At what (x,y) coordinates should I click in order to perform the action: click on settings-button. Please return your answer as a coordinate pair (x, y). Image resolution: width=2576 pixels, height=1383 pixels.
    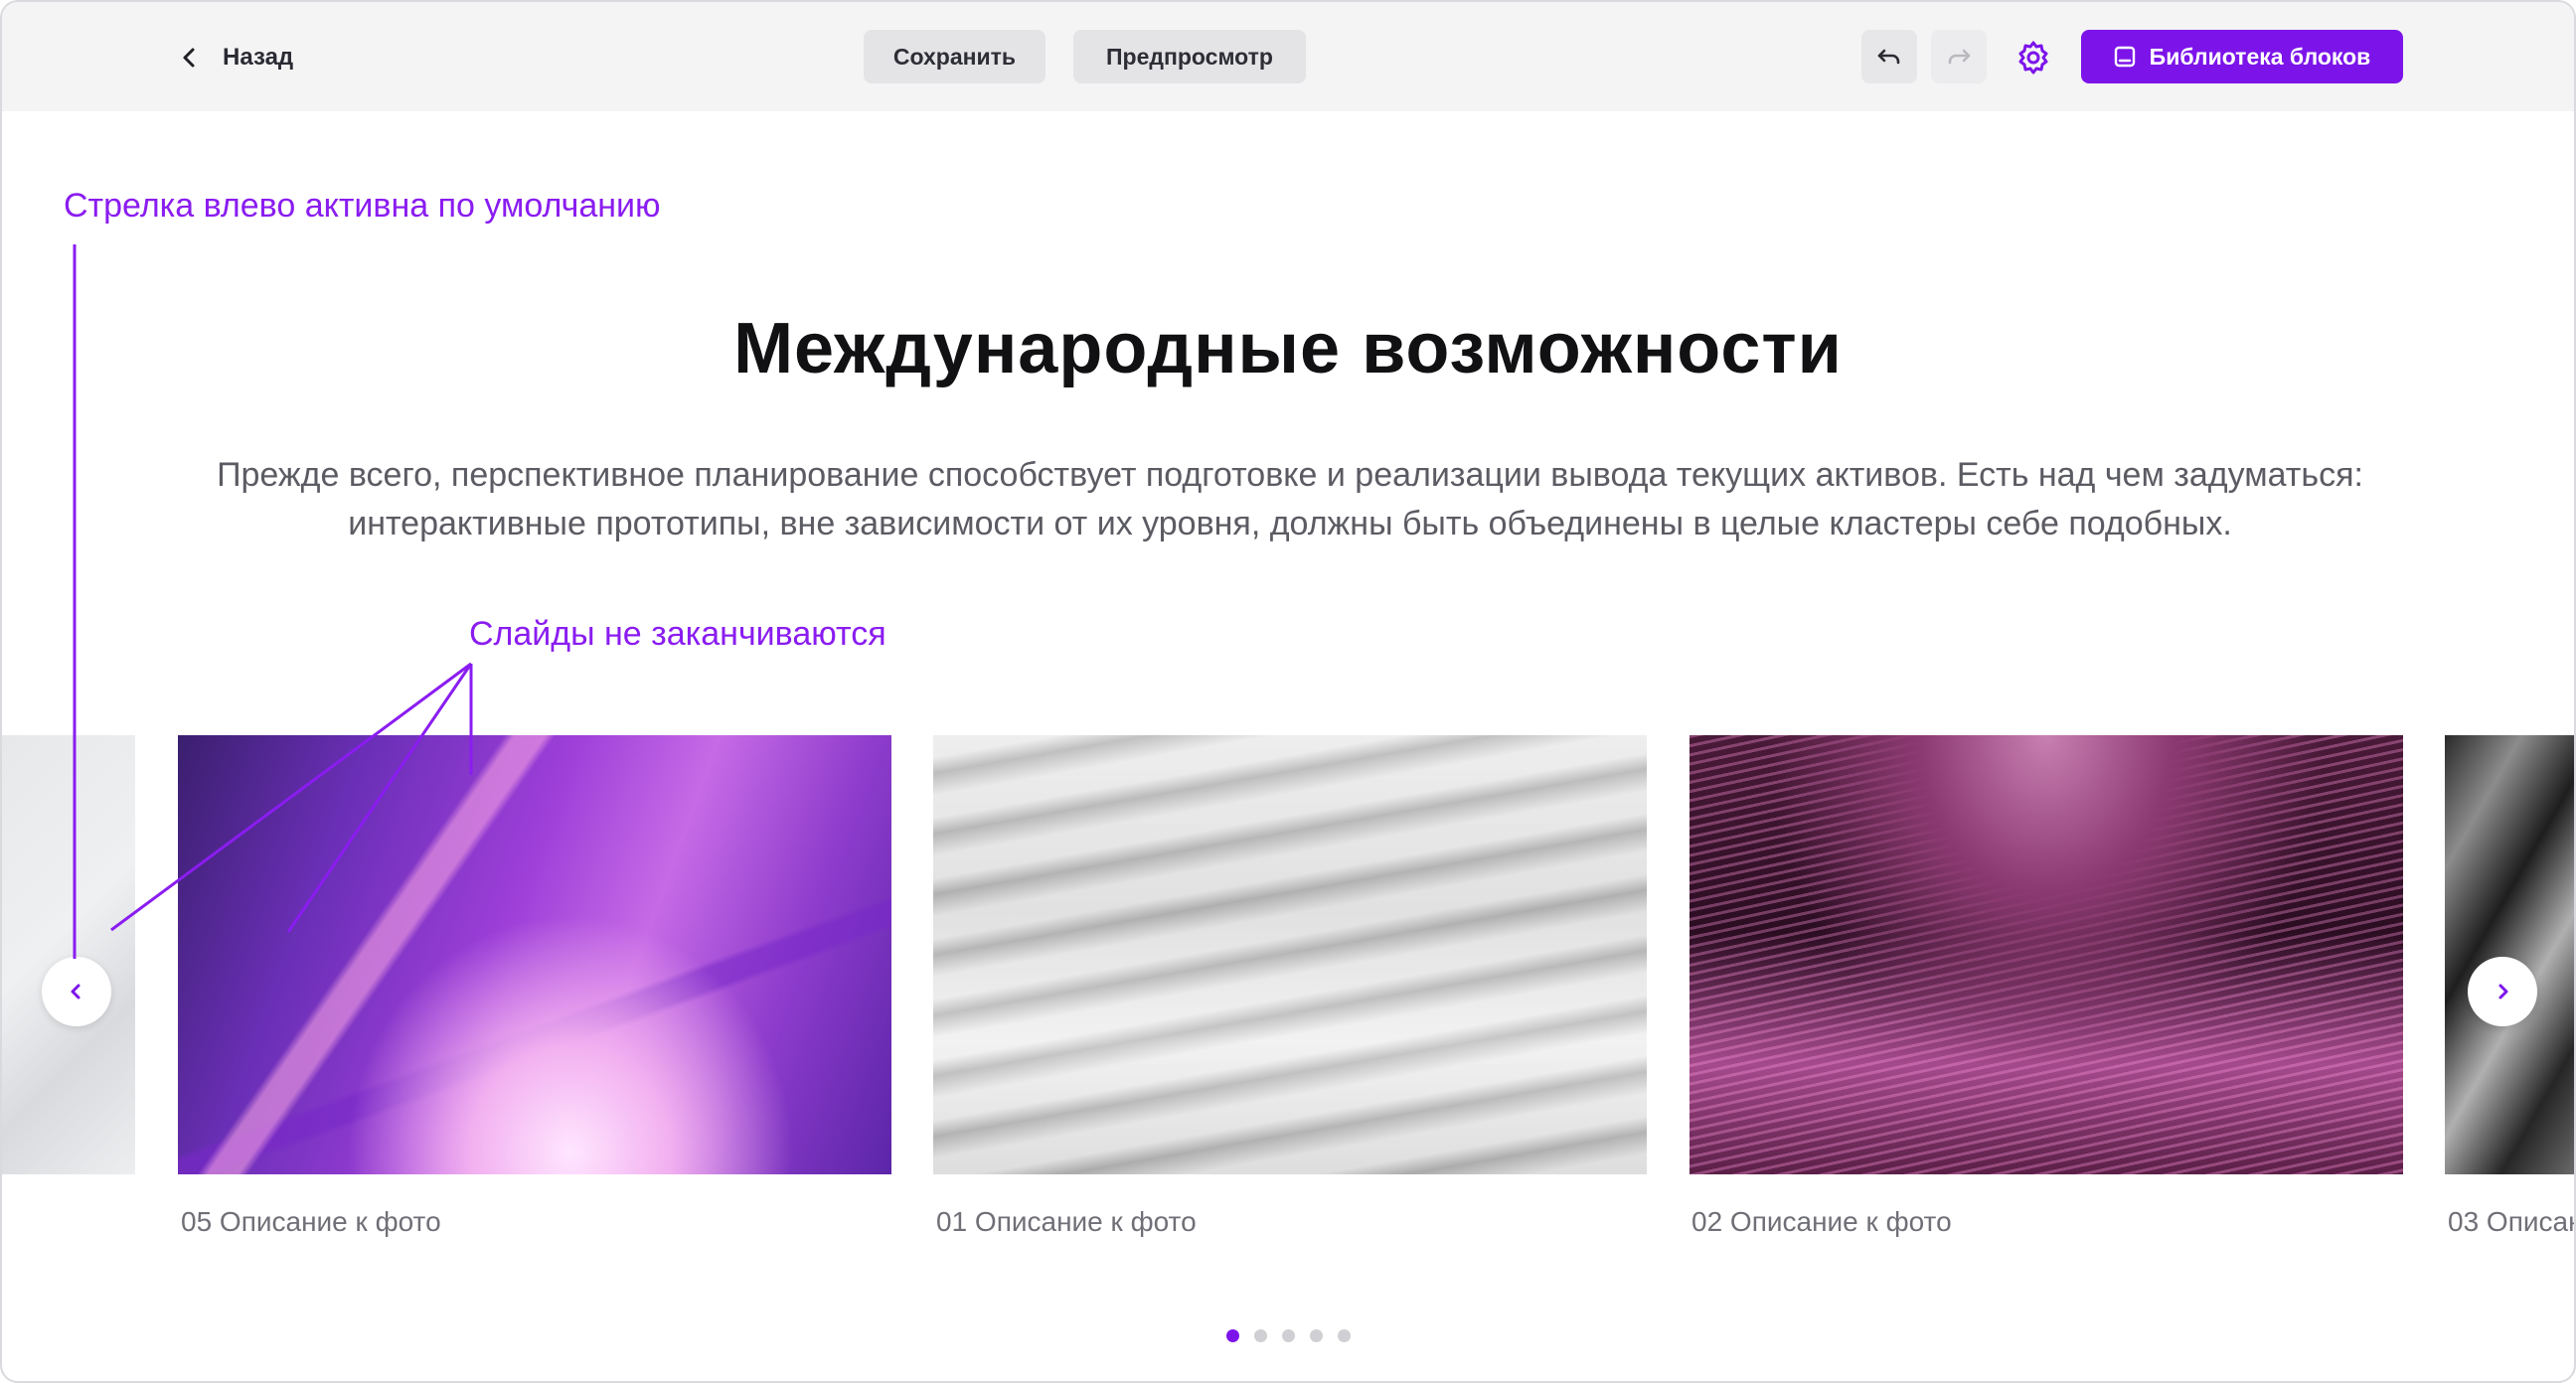
    Looking at the image, I should click on (2033, 58).